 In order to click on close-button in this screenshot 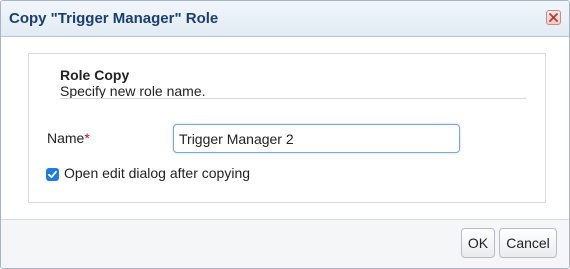, I will do `click(553, 17)`.